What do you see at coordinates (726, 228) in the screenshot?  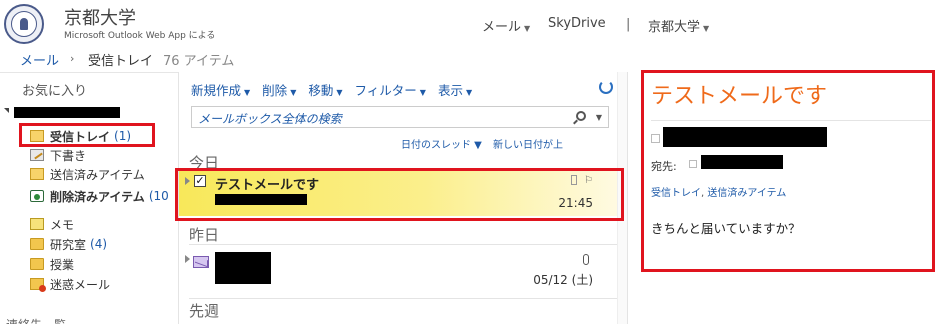 I see `message-body: きちんと届いていますか？` at bounding box center [726, 228].